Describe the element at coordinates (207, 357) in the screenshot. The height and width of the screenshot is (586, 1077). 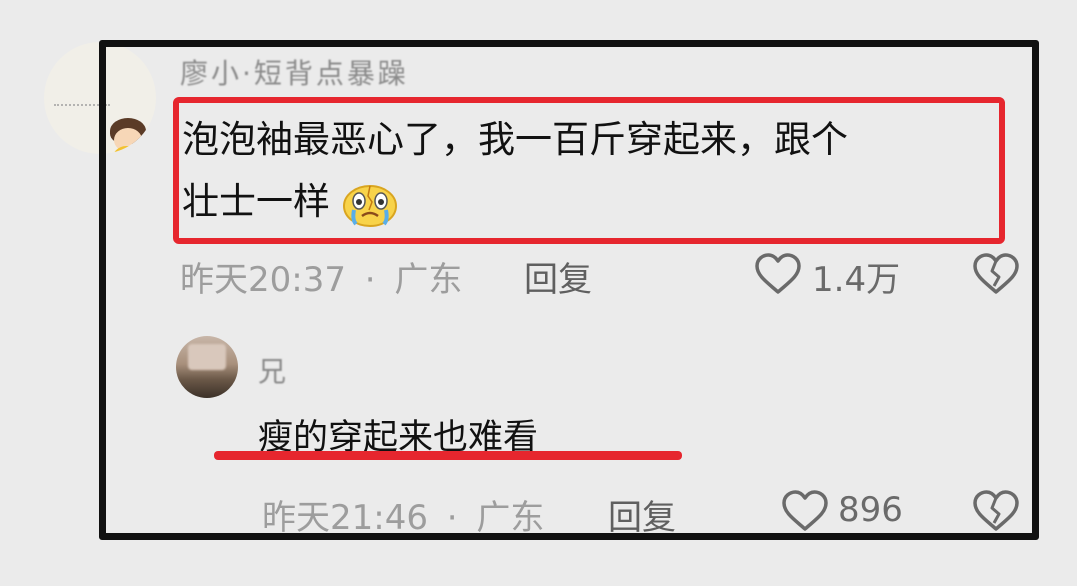
I see `avatar-blur` at that location.